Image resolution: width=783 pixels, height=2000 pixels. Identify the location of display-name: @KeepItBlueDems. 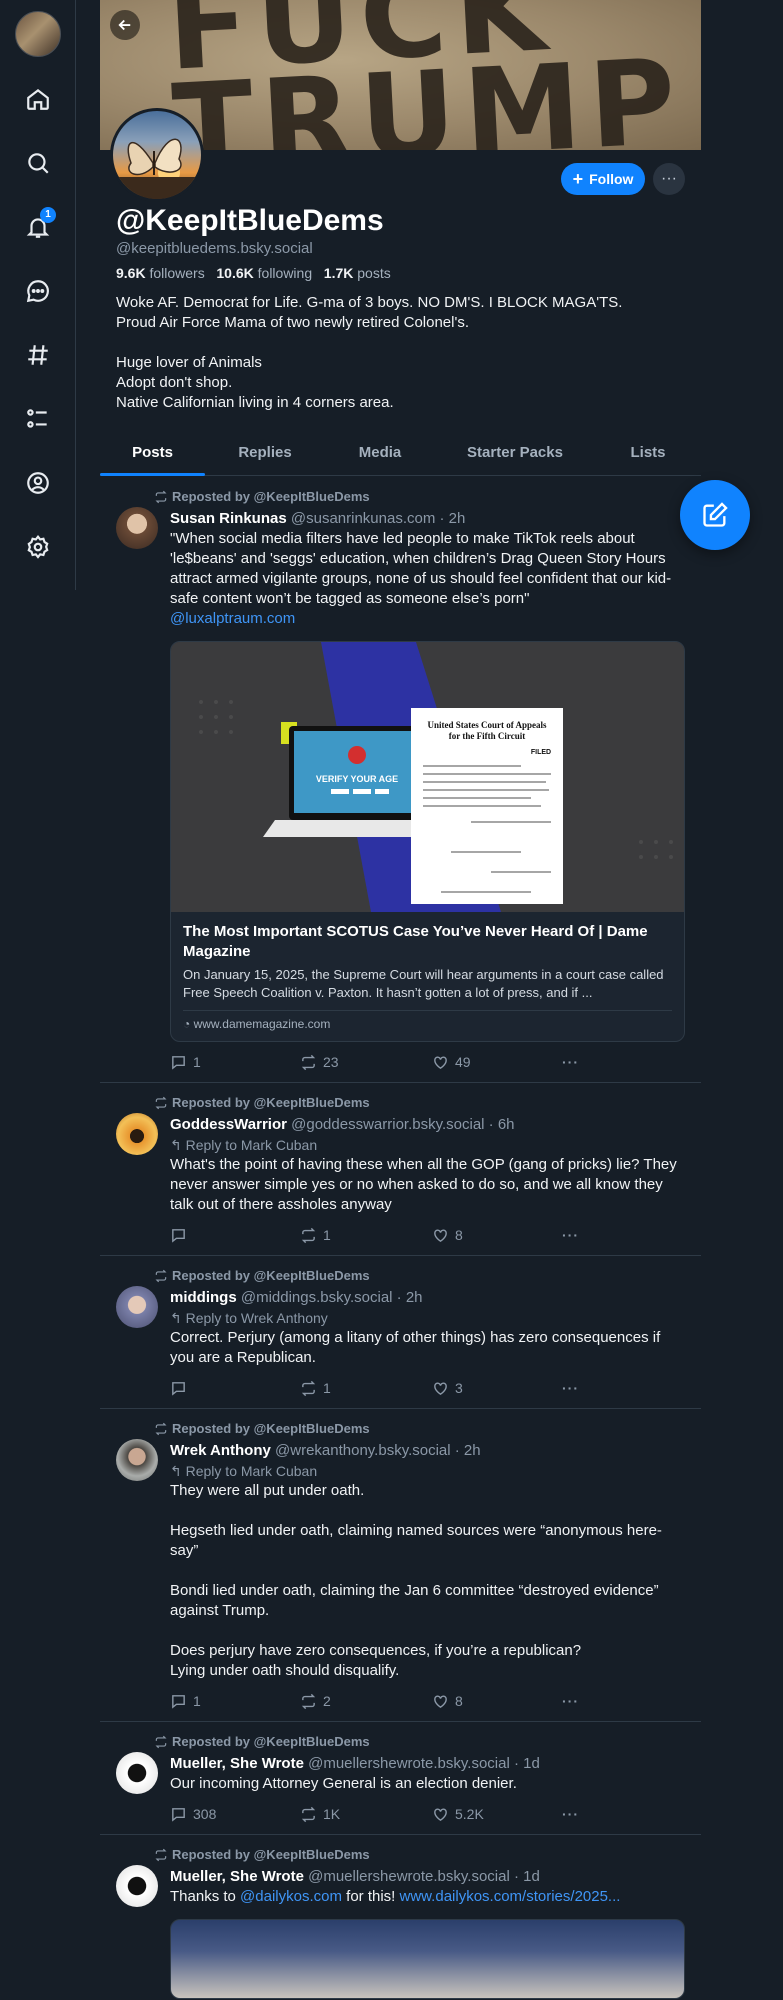
(250, 220).